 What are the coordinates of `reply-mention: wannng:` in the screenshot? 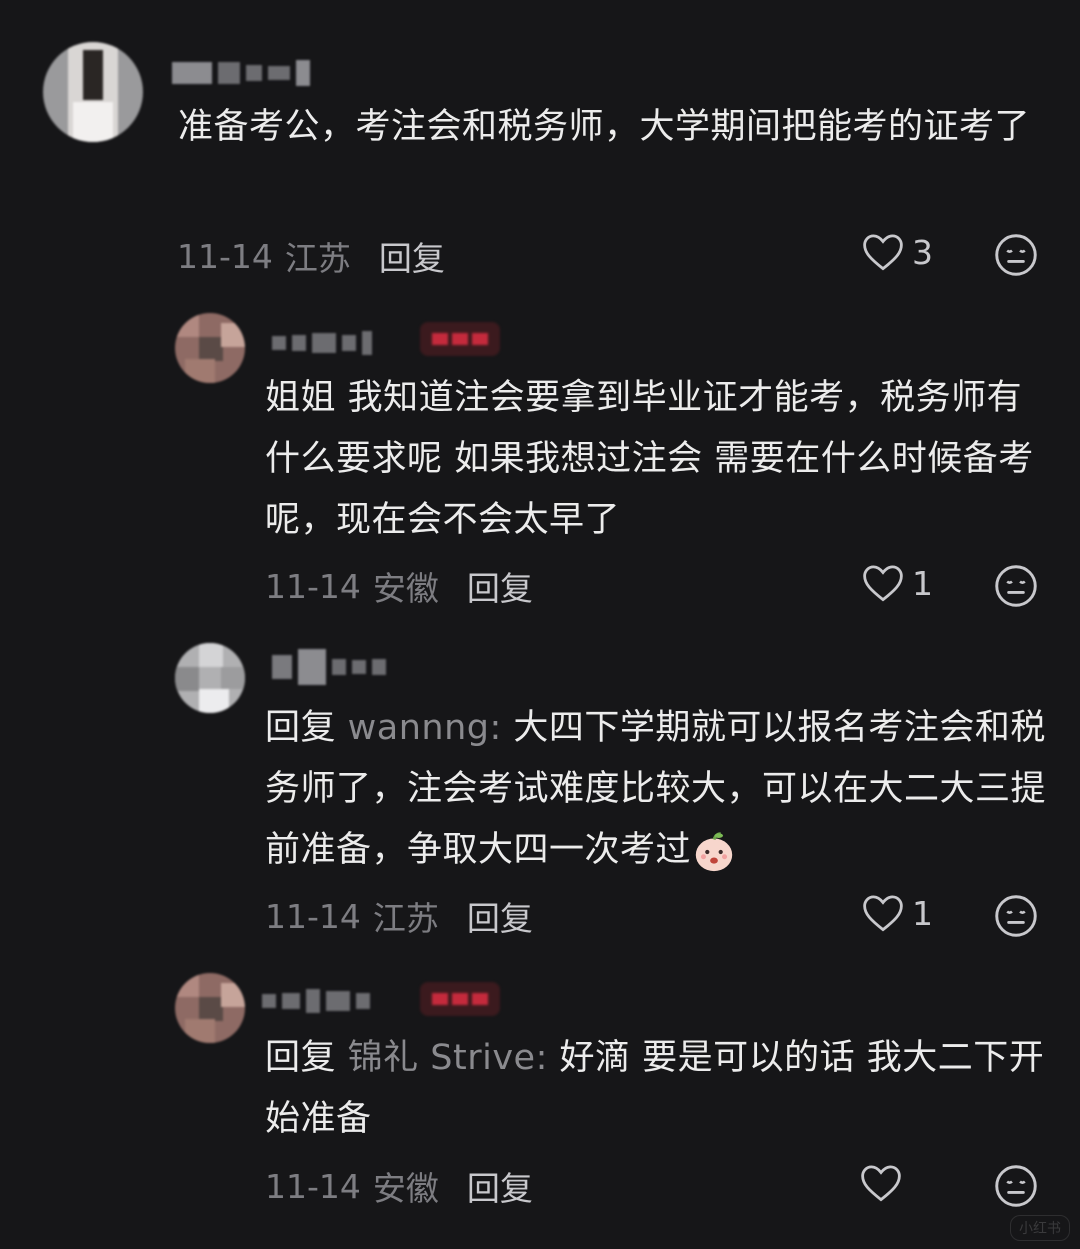 It's located at (425, 728).